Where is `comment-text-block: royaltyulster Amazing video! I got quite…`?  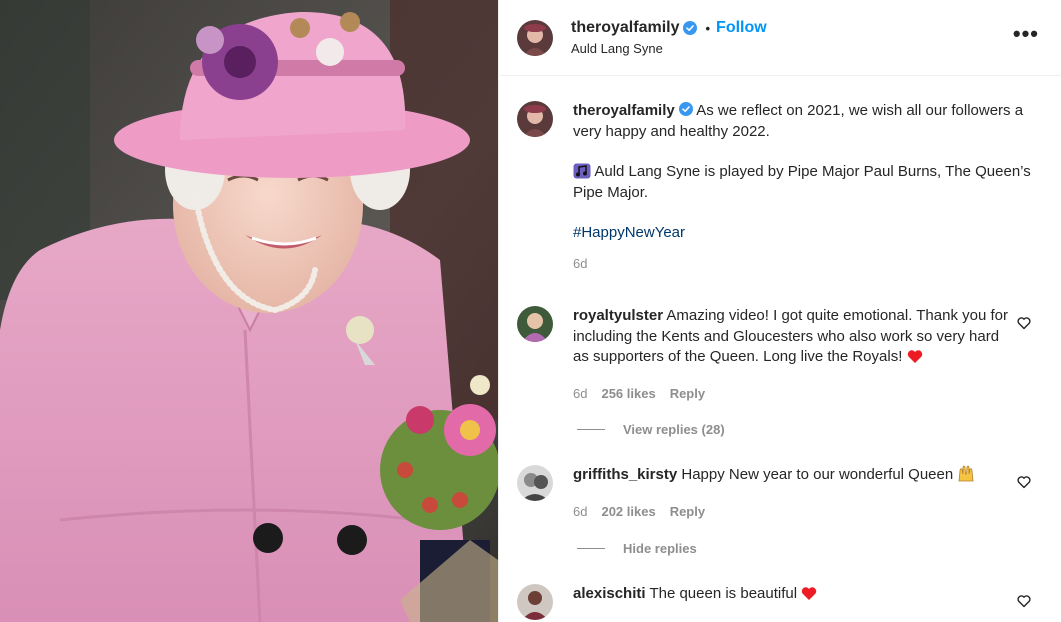
comment-text-block: royaltyulster Amazing video! I got quite… is located at coordinates (793, 337).